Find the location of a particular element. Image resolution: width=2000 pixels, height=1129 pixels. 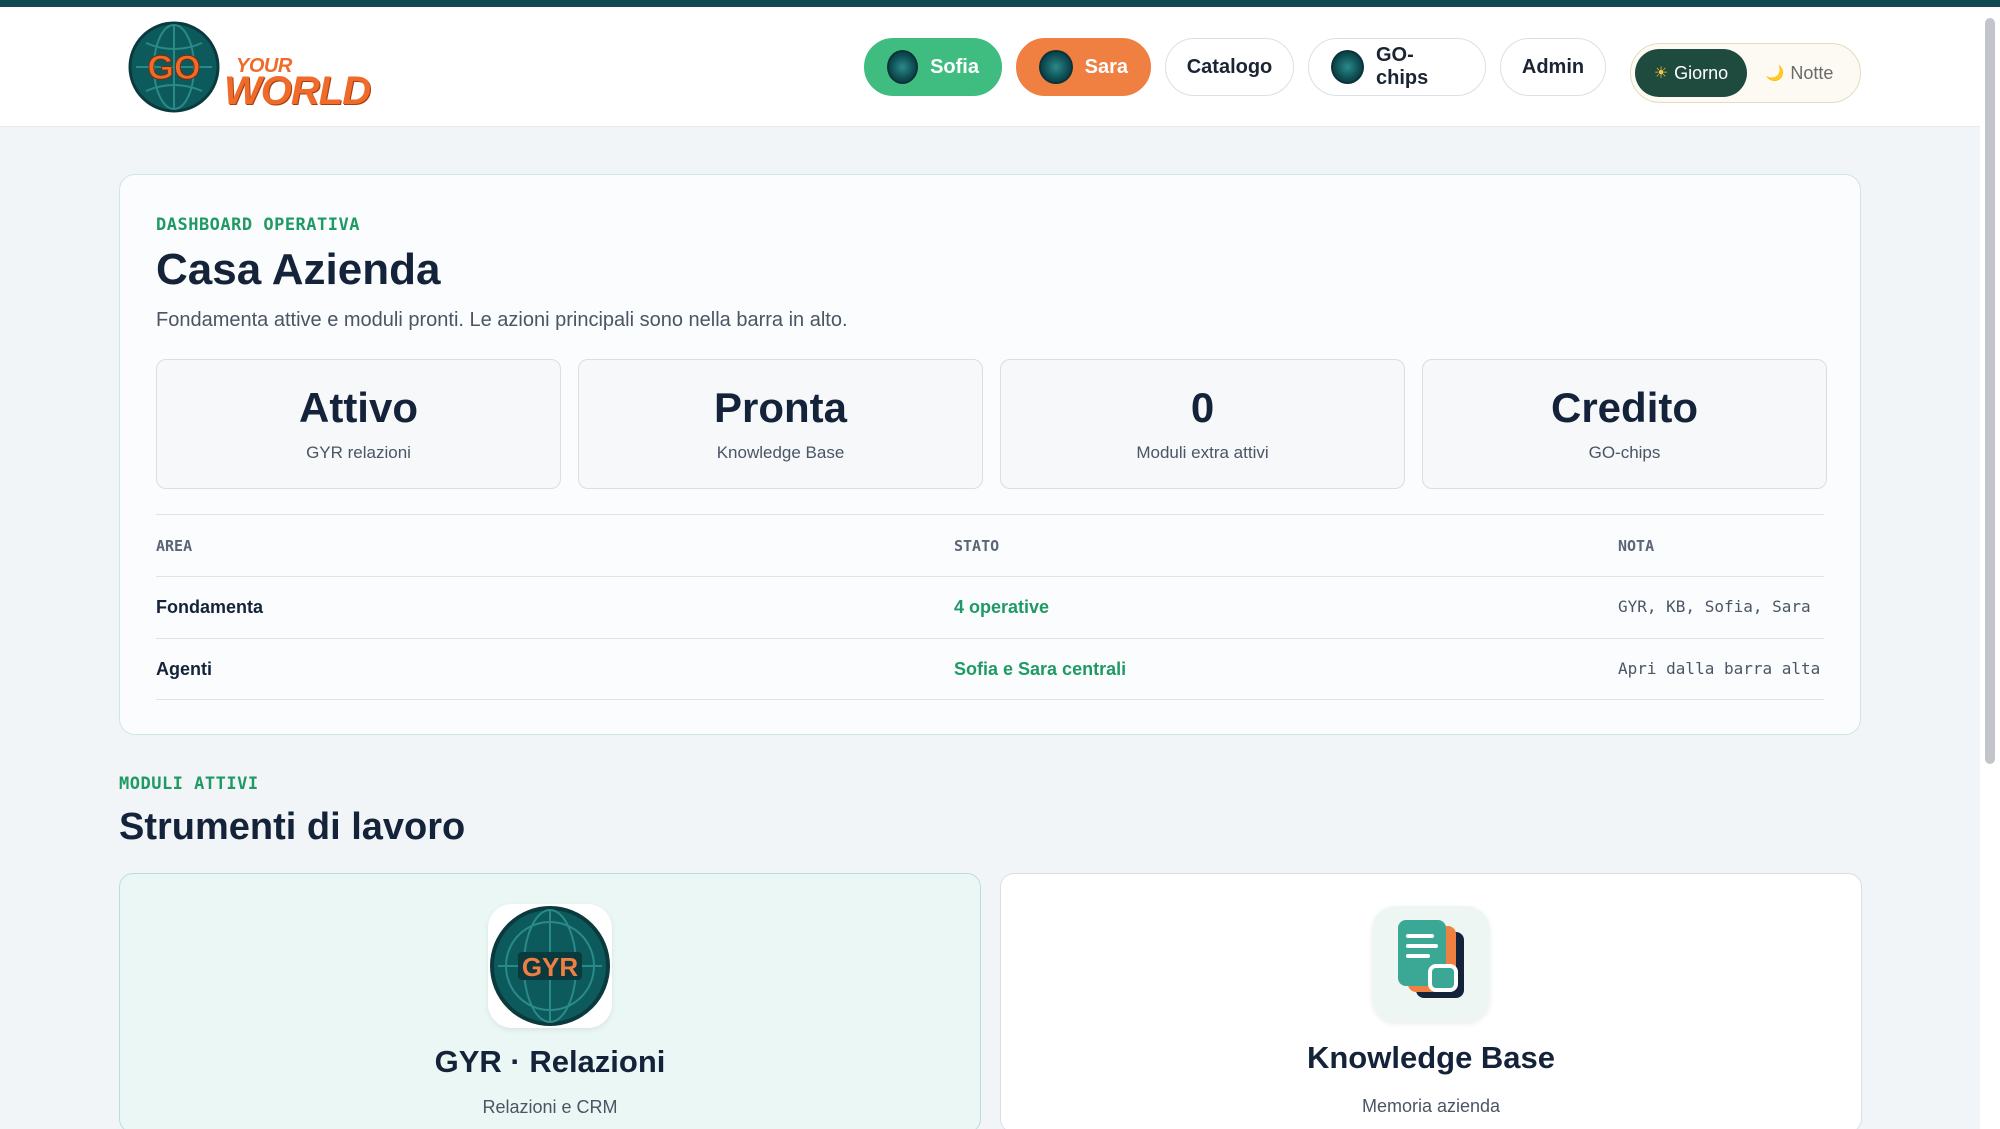

moon-icon: 🌙 is located at coordinates (1775, 73).